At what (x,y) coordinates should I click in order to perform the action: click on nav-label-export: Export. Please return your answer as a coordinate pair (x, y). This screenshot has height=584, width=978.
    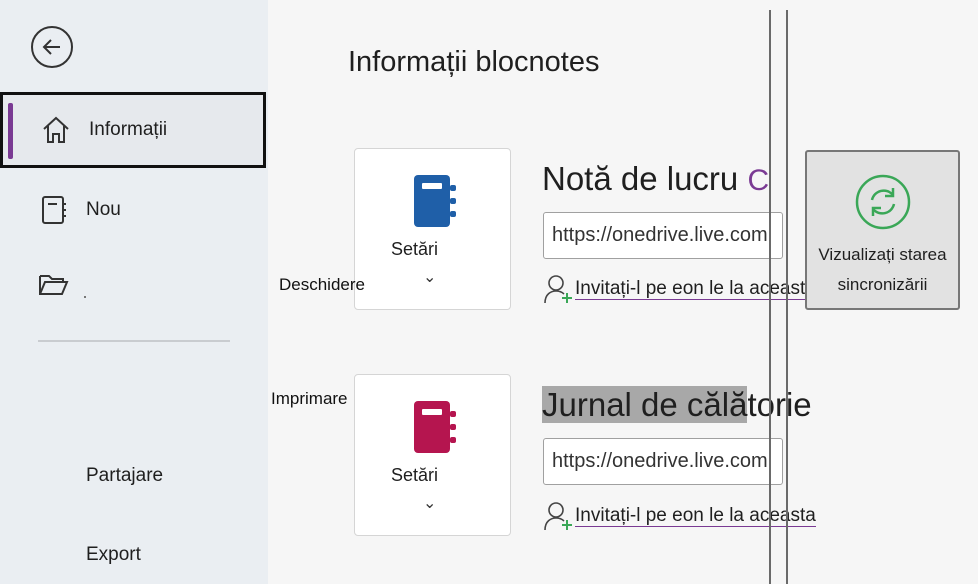
    Looking at the image, I should click on (113, 554).